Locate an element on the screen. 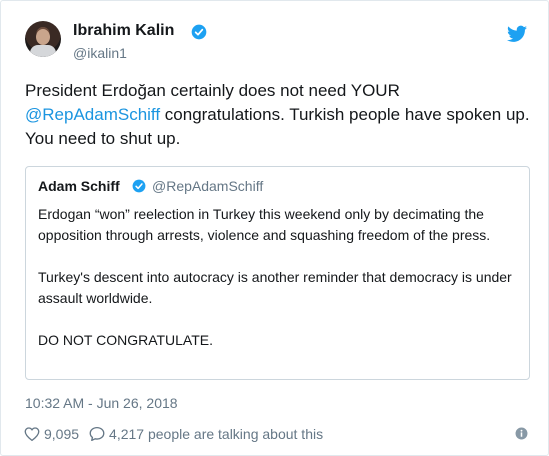 The width and height of the screenshot is (549, 456). avatar-face is located at coordinates (43, 37).